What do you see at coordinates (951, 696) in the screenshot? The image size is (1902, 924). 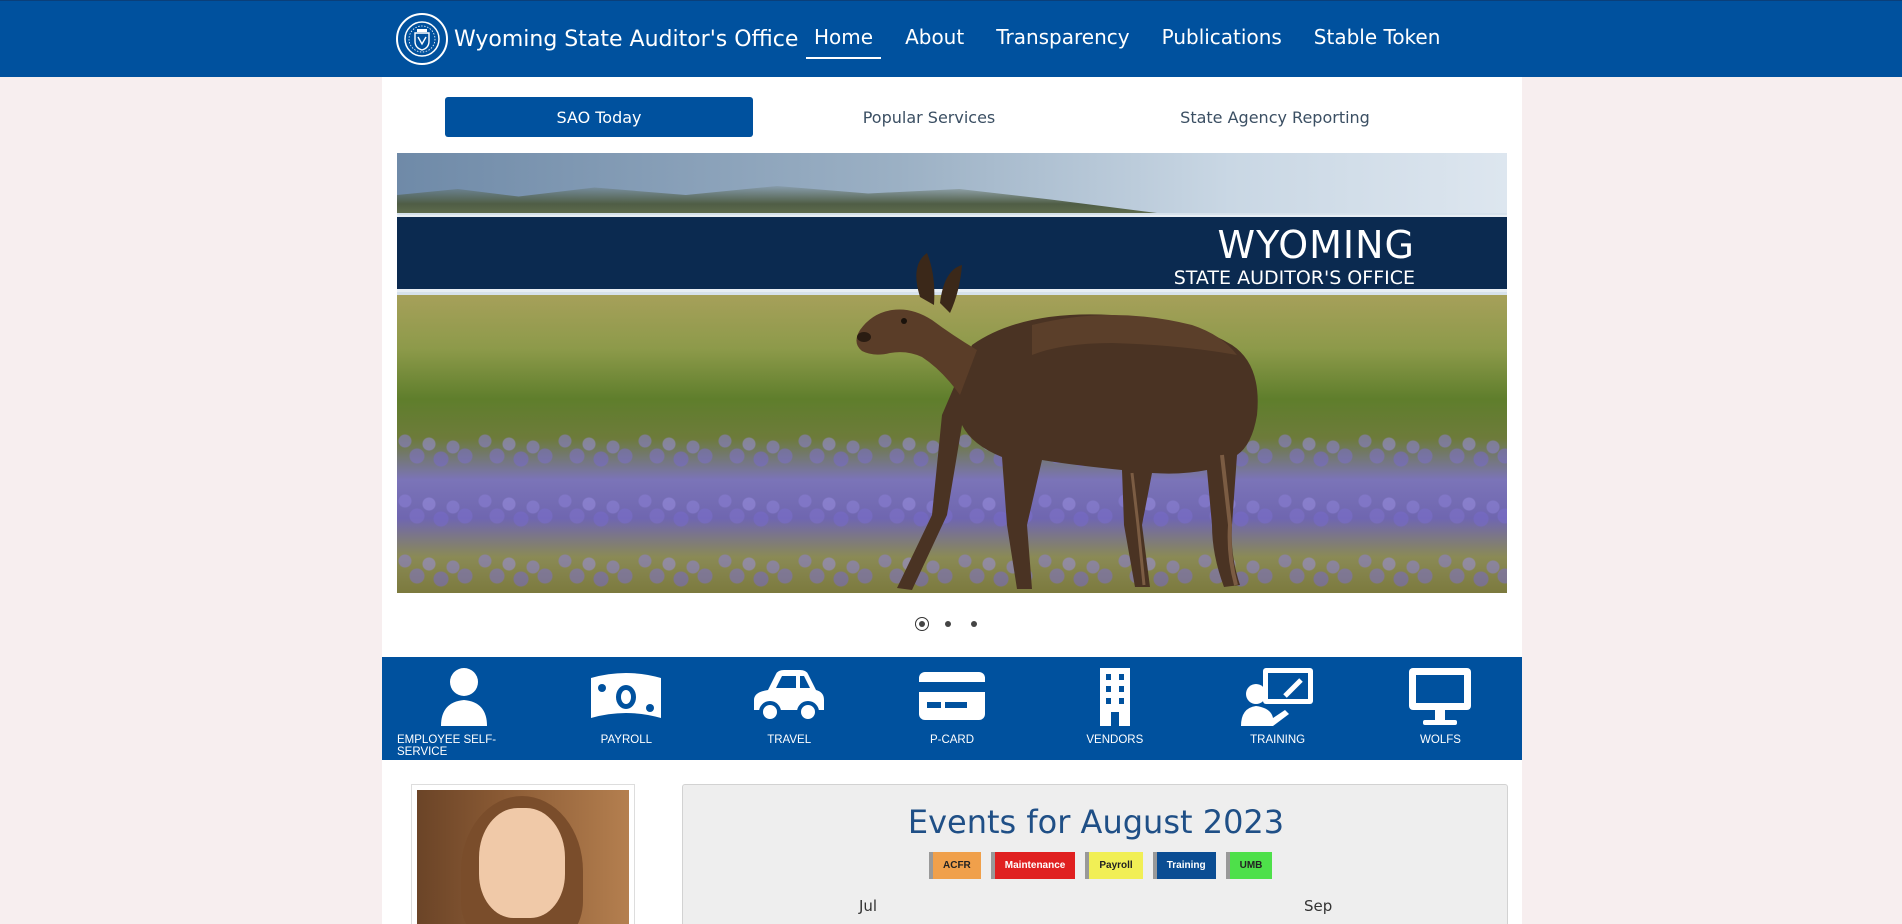 I see `credit-card-icon` at bounding box center [951, 696].